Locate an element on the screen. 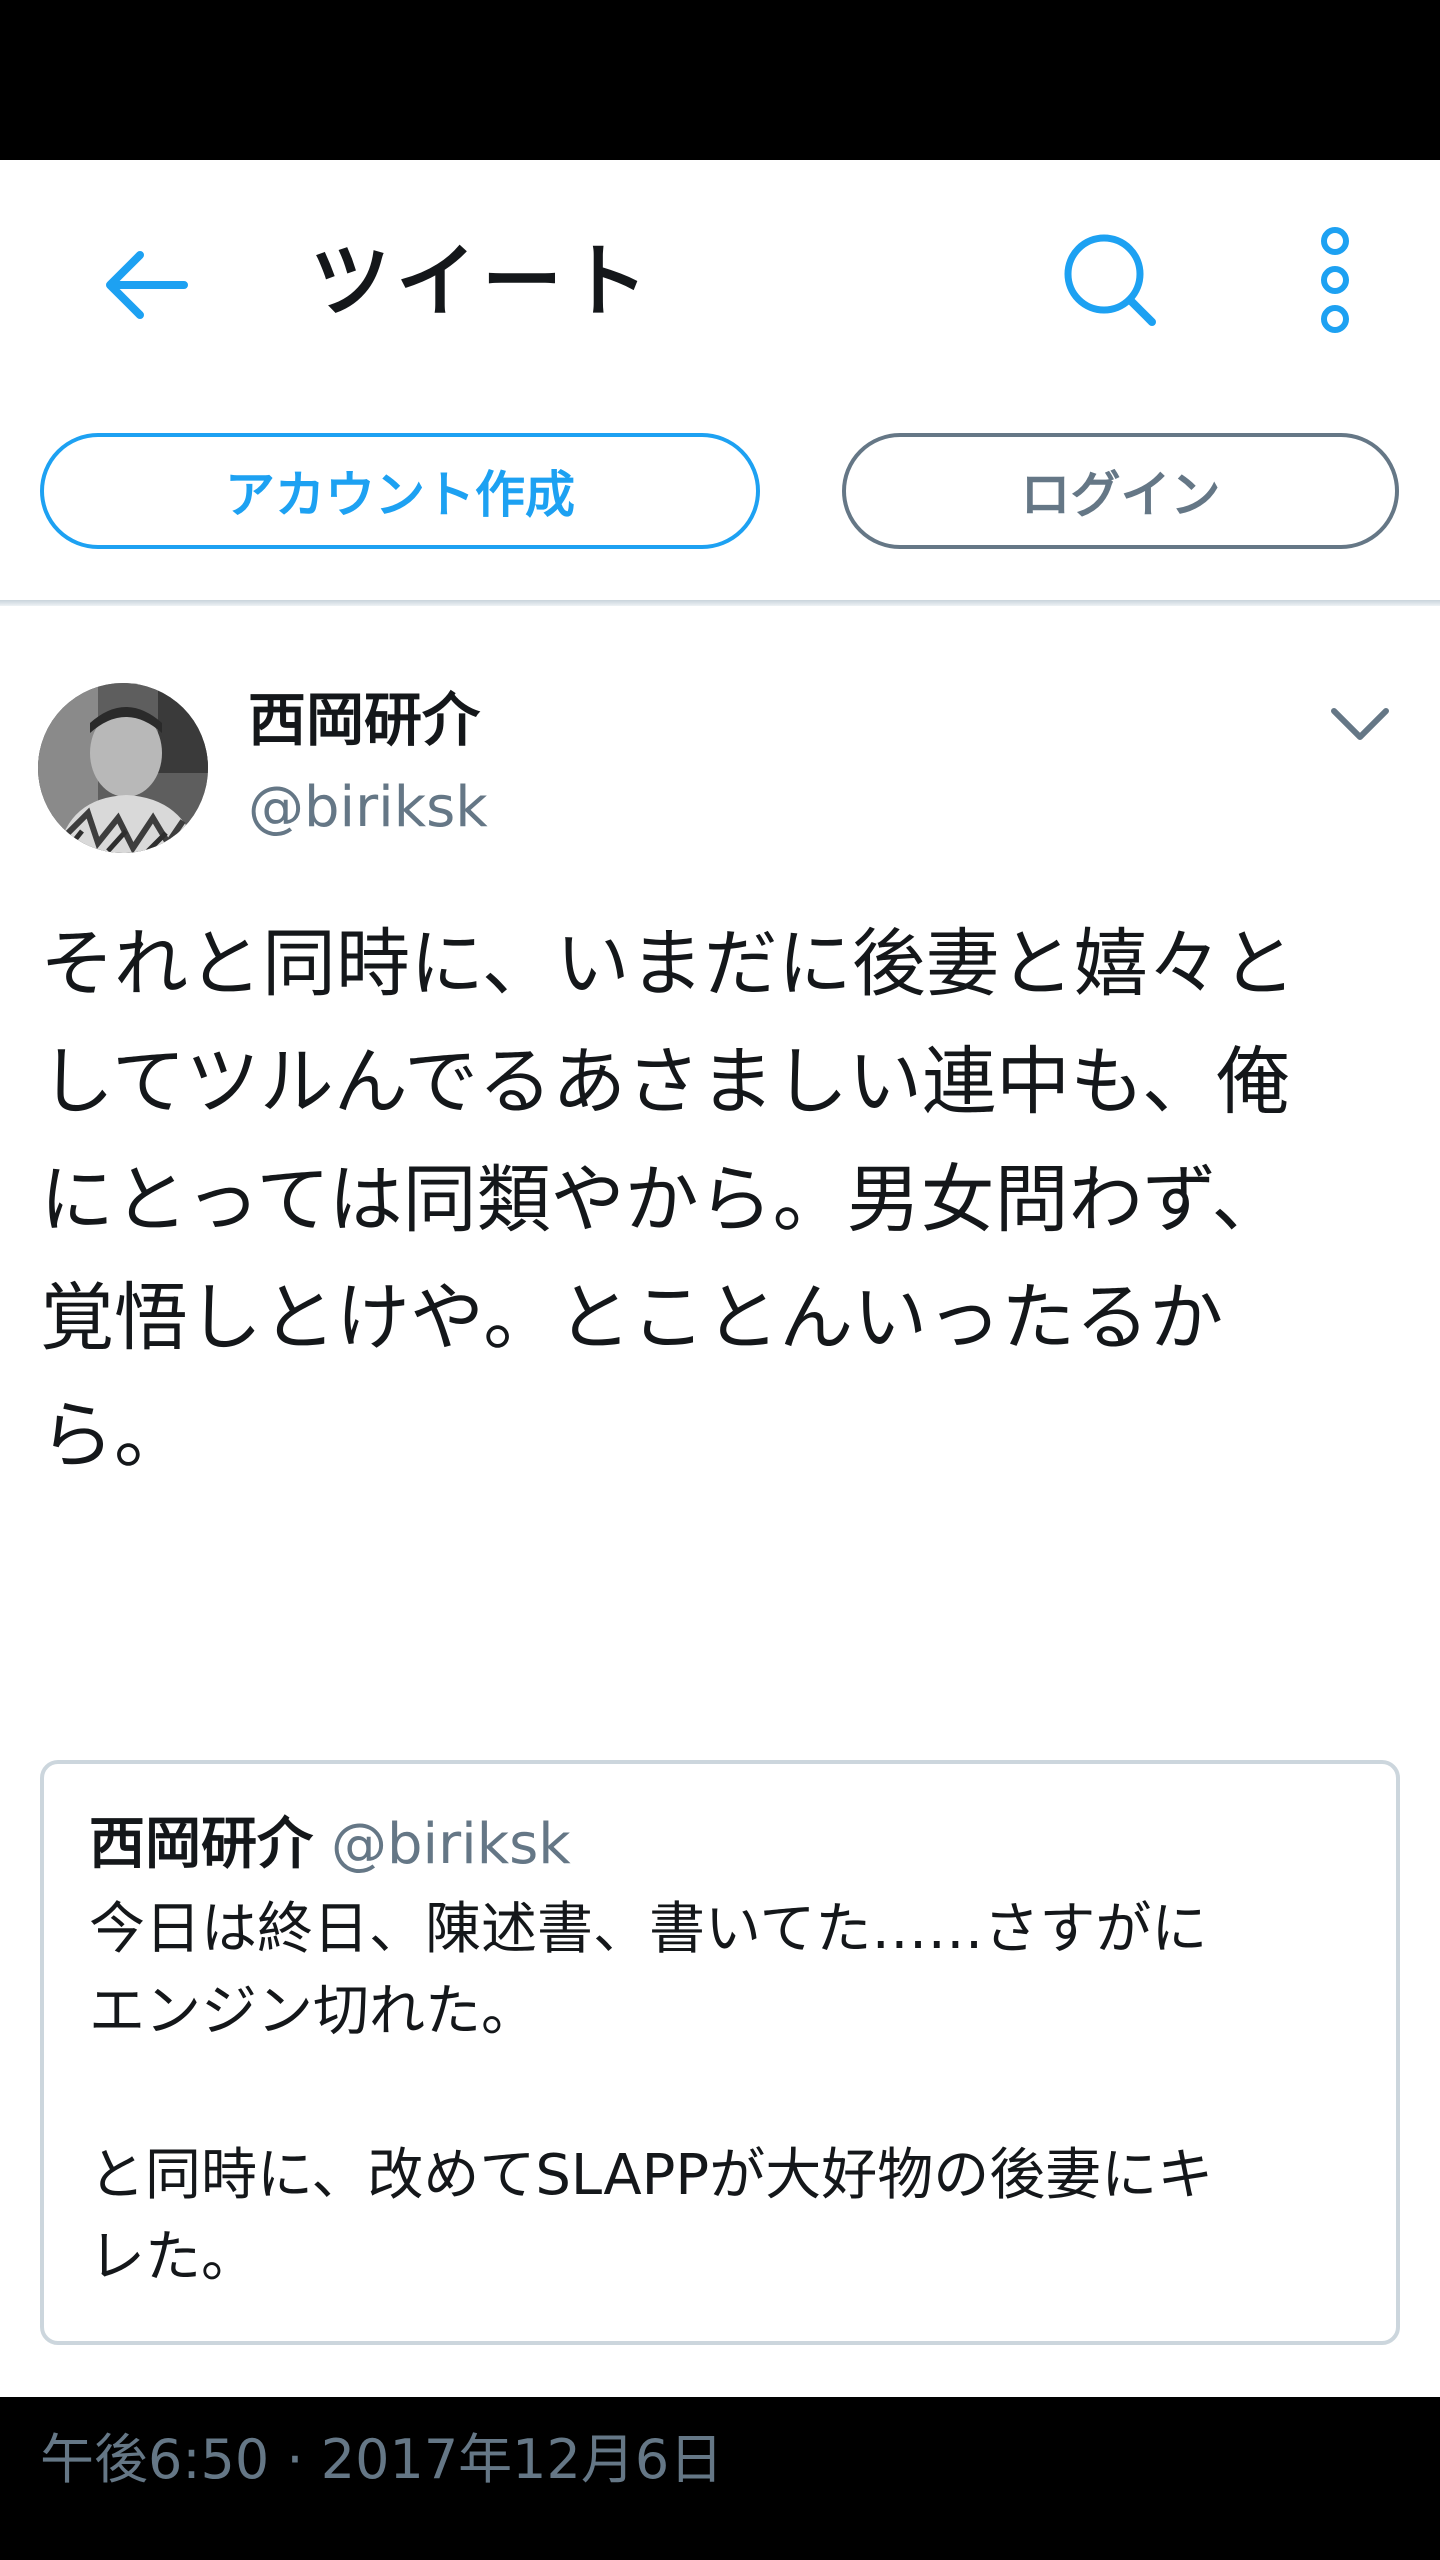 Image resolution: width=1440 pixels, height=2560 pixels. page-title: ツイート is located at coordinates (482, 281).